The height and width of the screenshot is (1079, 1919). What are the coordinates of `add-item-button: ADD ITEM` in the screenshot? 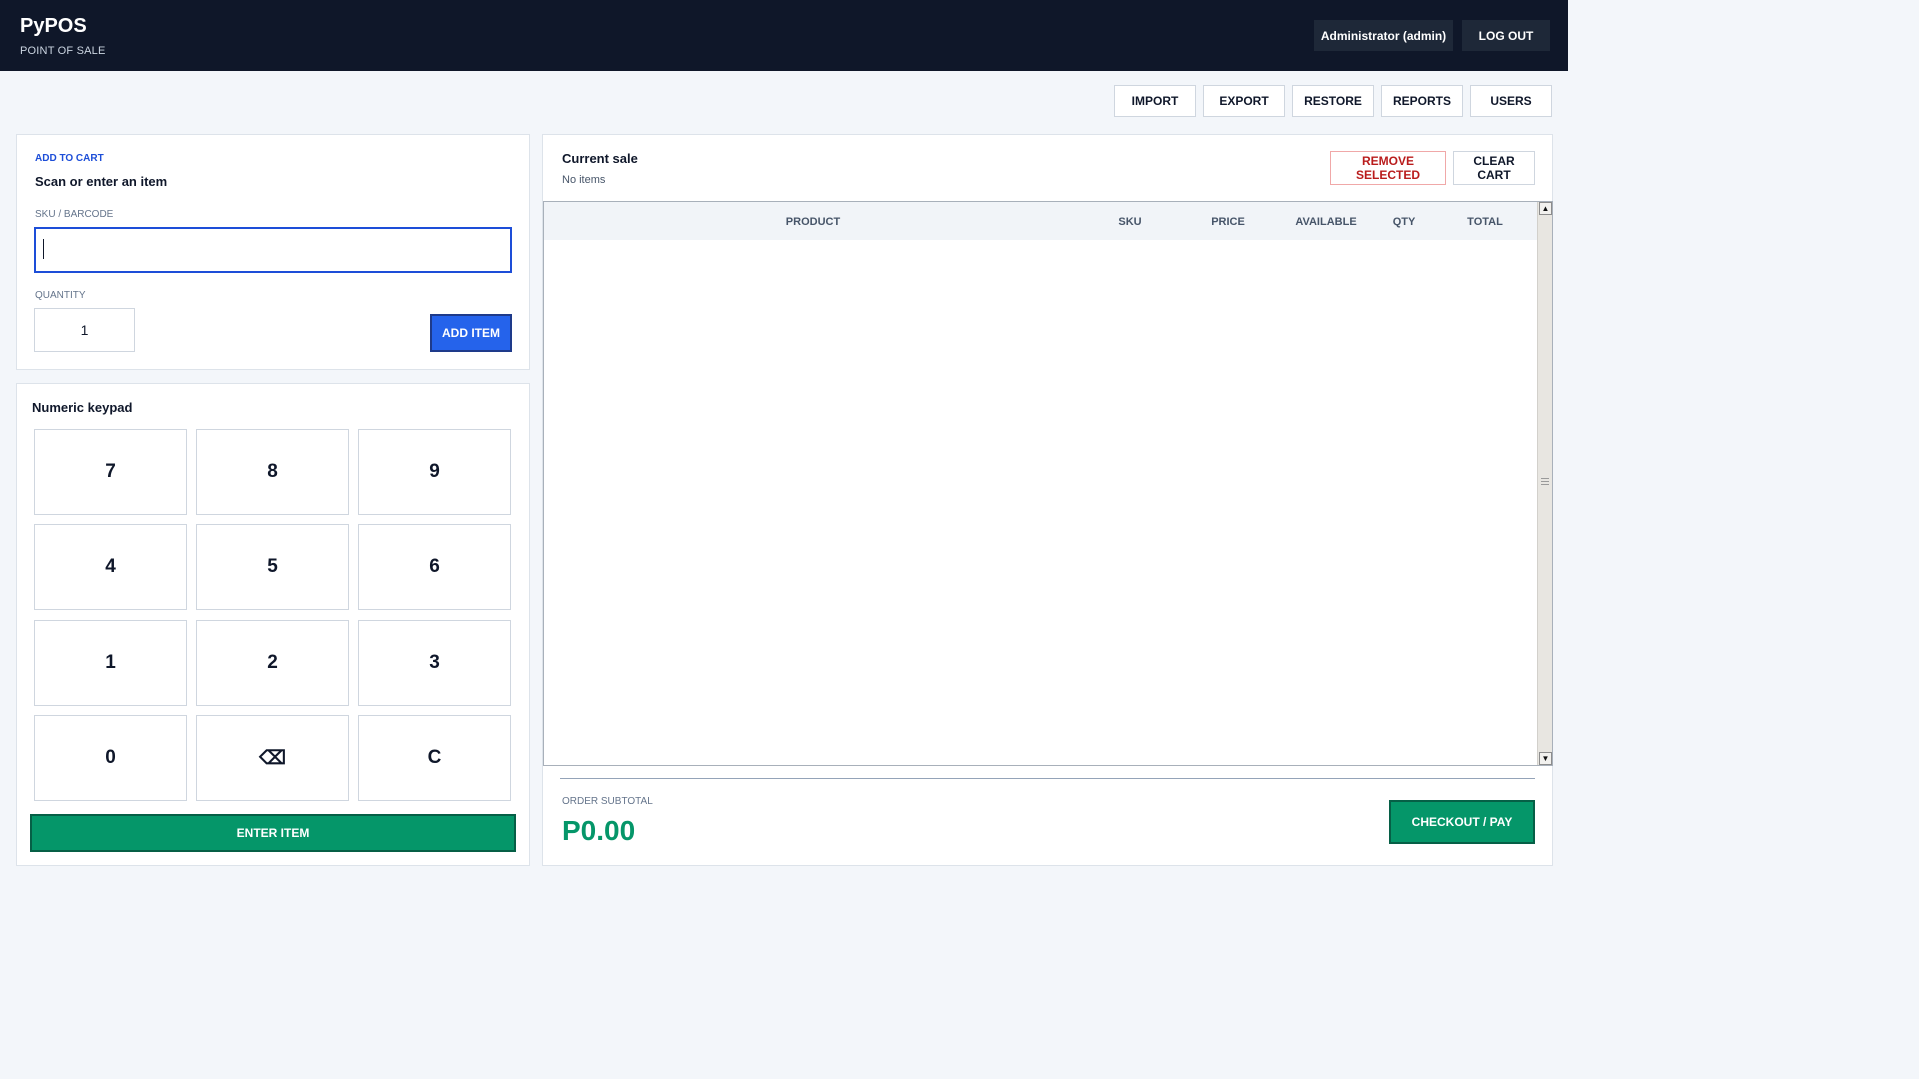 It's located at (471, 333).